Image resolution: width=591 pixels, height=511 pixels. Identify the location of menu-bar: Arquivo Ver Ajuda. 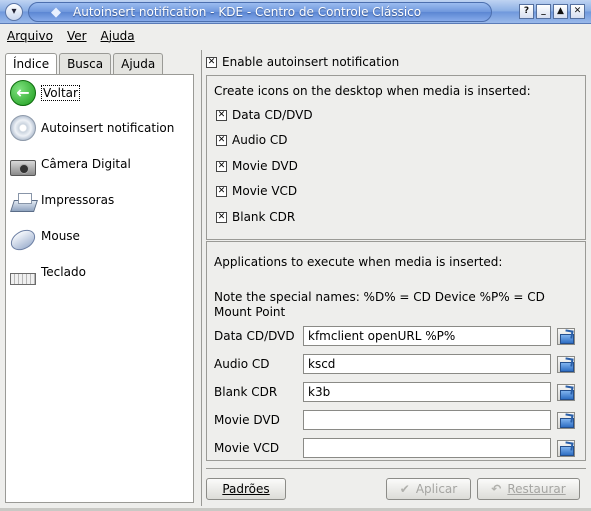
(295, 36).